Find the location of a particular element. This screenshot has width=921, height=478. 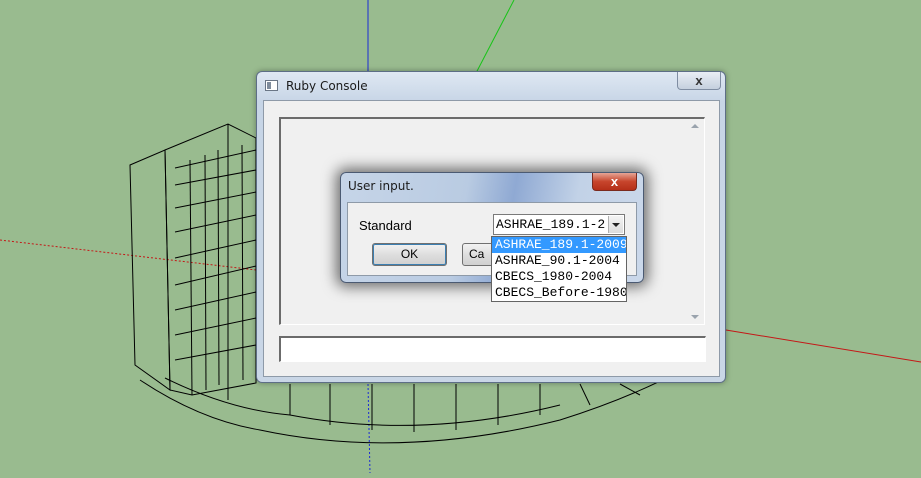

blue-axis-negative is located at coordinates (369, 428).